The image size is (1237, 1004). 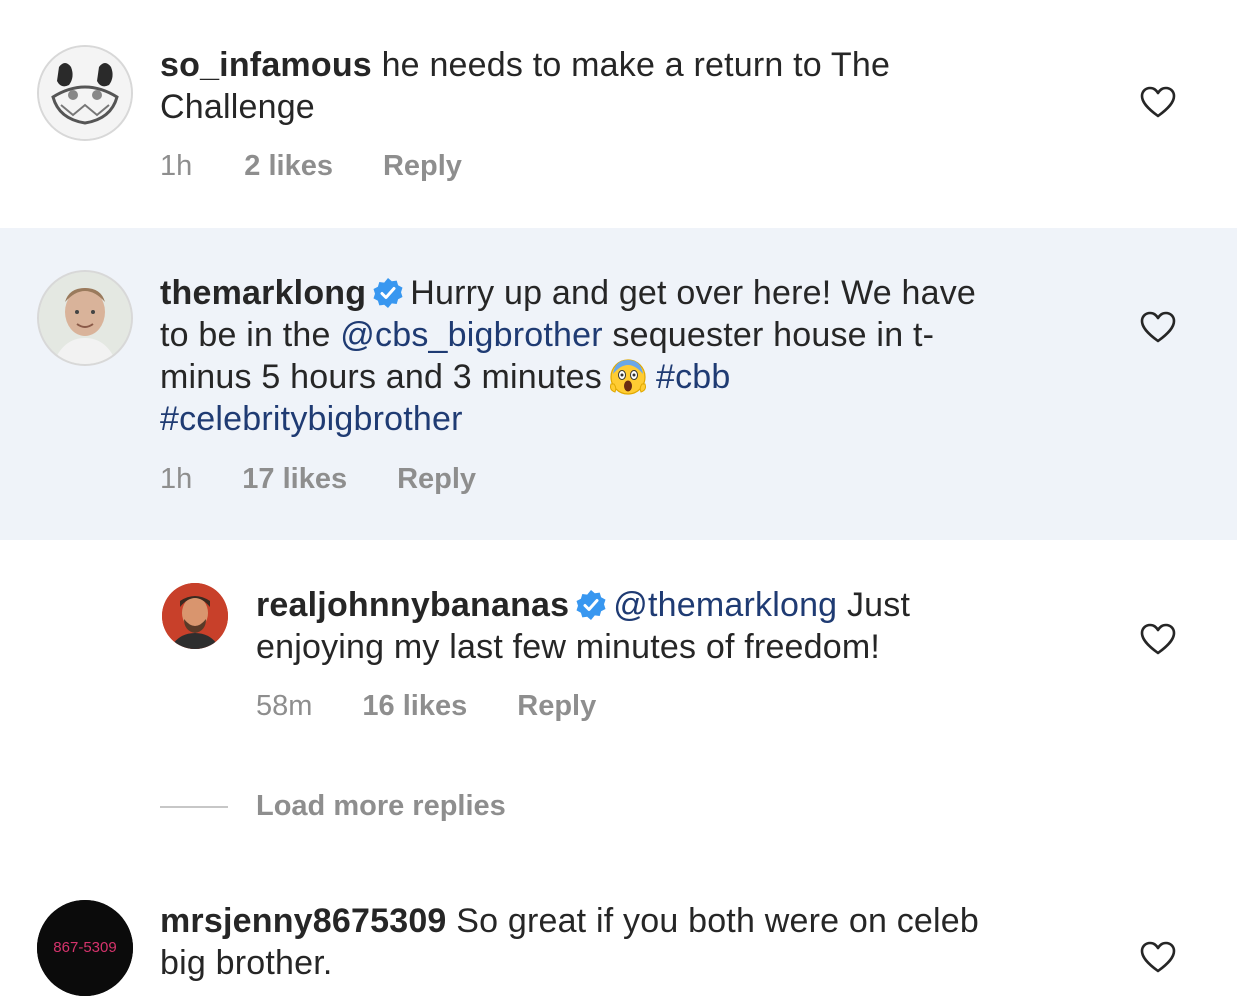 I want to click on username: so_infamous, so click(x=266, y=65).